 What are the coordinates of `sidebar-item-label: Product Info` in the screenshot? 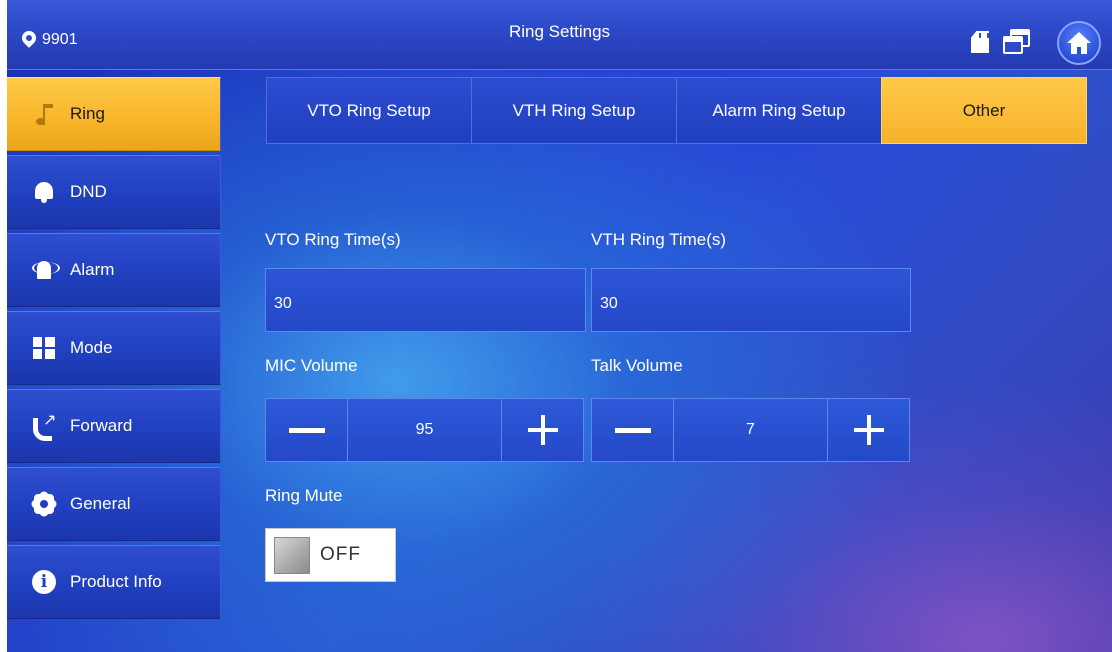 It's located at (116, 581).